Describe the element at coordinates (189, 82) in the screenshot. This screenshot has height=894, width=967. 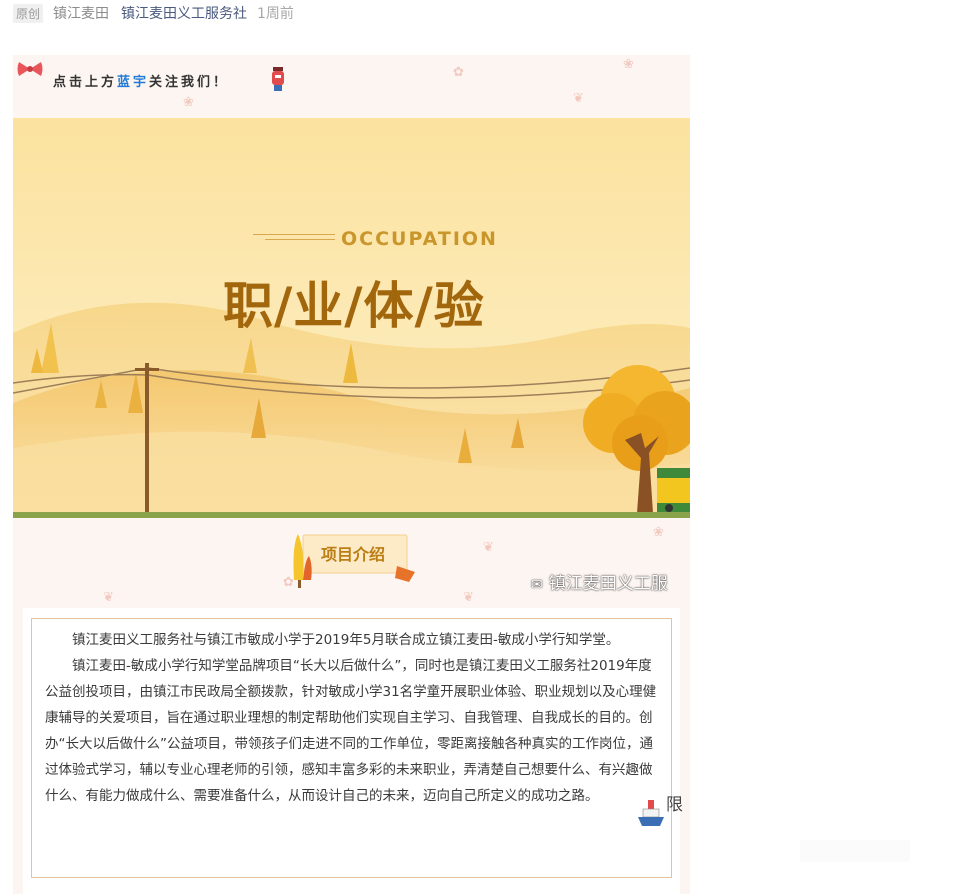
I see `follow-suffix: 关注我们！` at that location.